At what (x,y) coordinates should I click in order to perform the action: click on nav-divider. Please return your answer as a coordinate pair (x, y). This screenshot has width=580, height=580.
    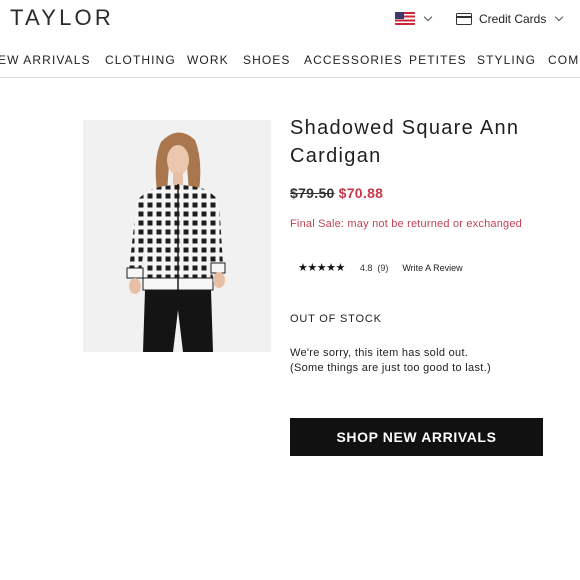
    Looking at the image, I should click on (290, 77).